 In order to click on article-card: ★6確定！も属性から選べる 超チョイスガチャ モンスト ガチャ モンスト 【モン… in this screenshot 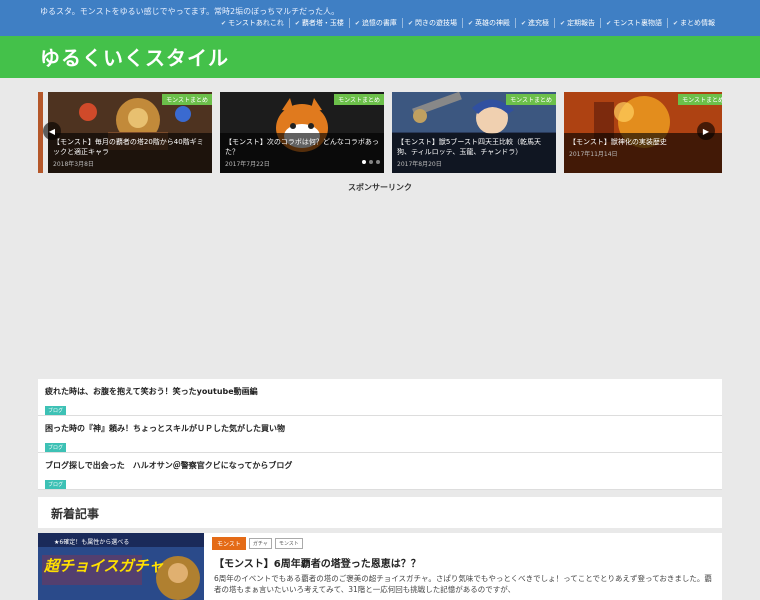, I will do `click(380, 566)`.